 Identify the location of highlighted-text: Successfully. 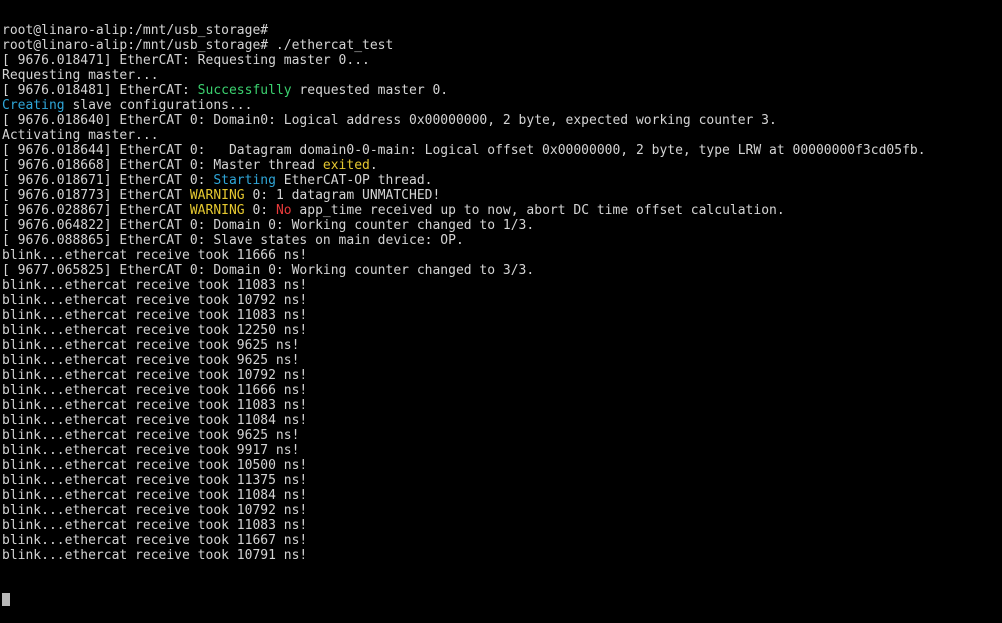
(244, 90).